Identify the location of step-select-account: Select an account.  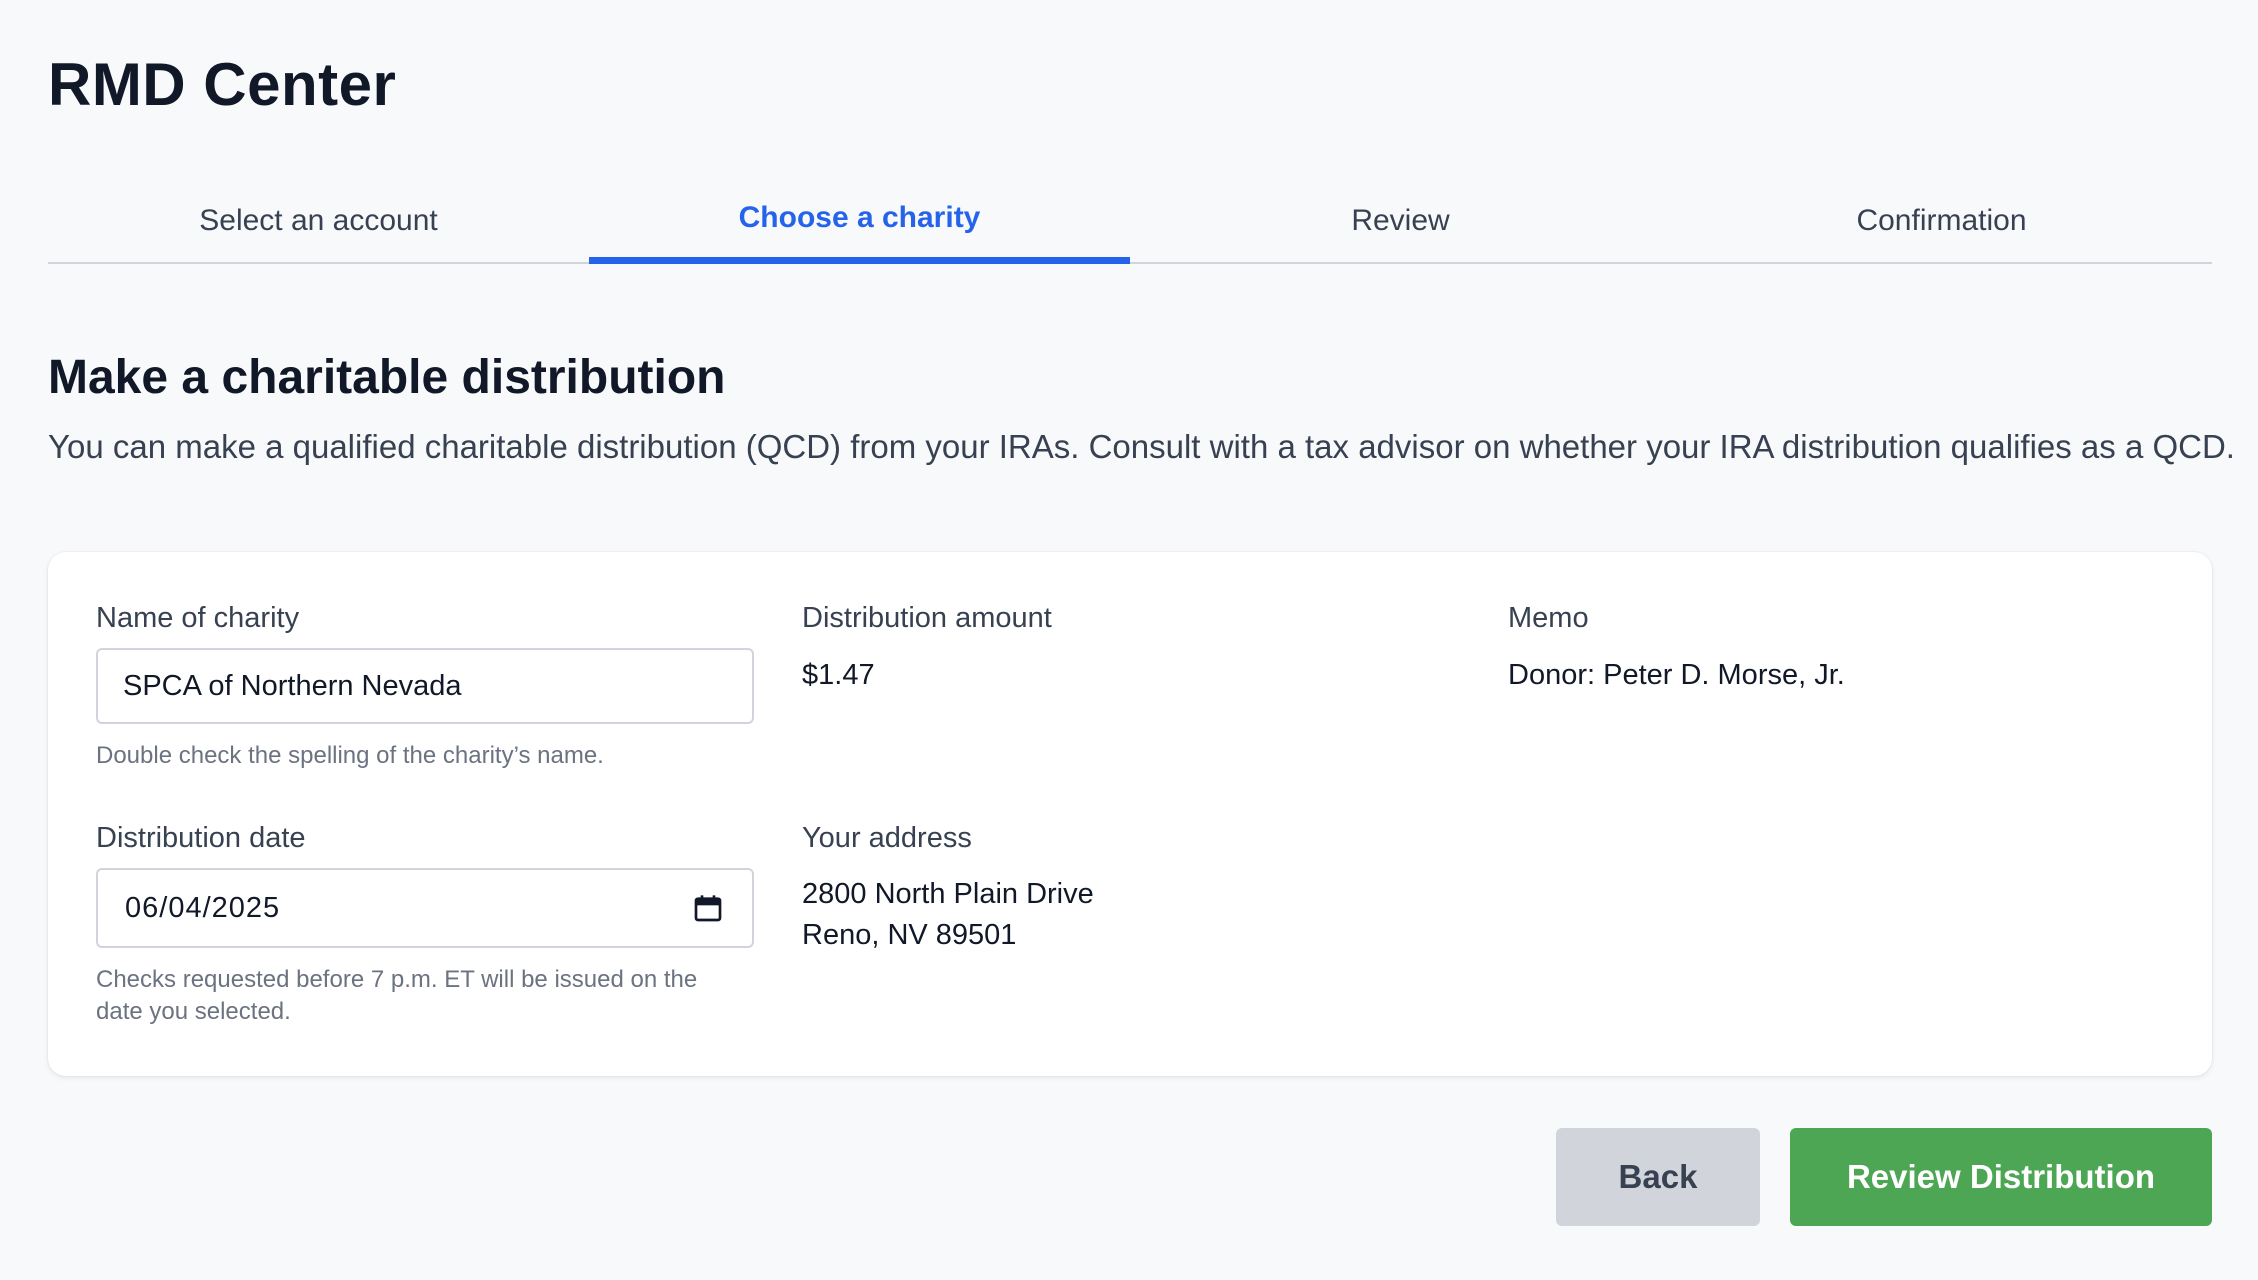
(318, 221).